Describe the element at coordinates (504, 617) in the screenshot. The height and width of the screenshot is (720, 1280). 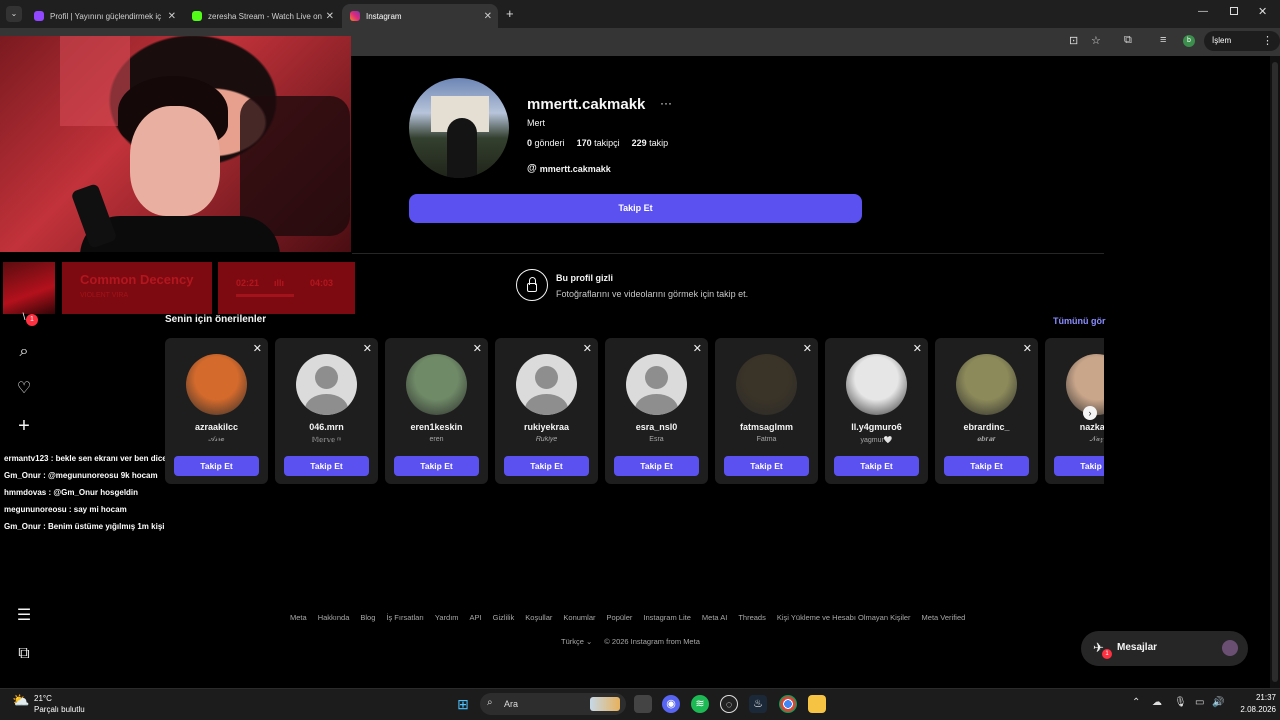
I see `footer-link: Gizlilik` at that location.